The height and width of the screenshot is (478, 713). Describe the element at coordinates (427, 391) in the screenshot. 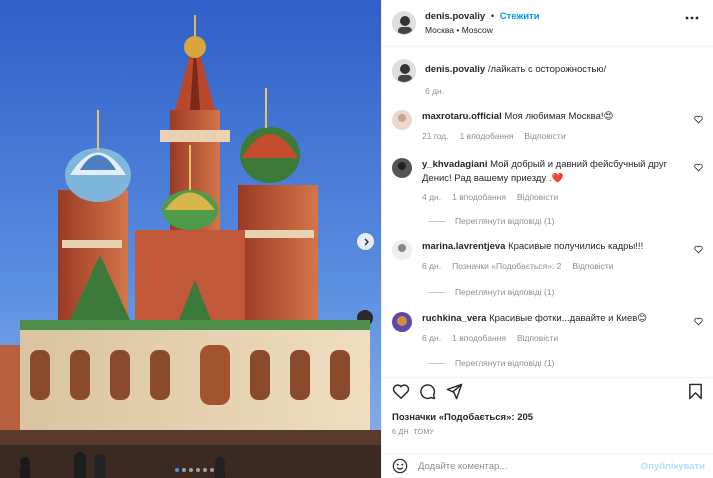

I see `comment-icon` at that location.